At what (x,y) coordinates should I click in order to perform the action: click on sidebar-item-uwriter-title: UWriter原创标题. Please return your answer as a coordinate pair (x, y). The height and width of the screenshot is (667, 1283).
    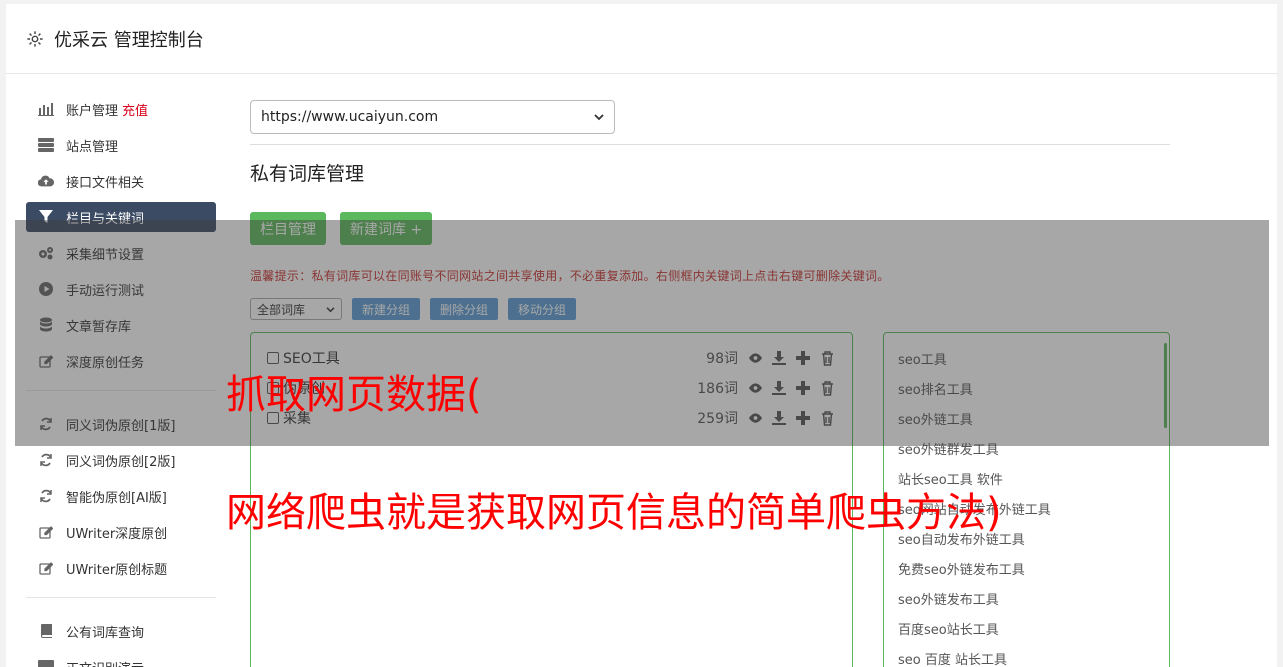
    Looking at the image, I should click on (121, 568).